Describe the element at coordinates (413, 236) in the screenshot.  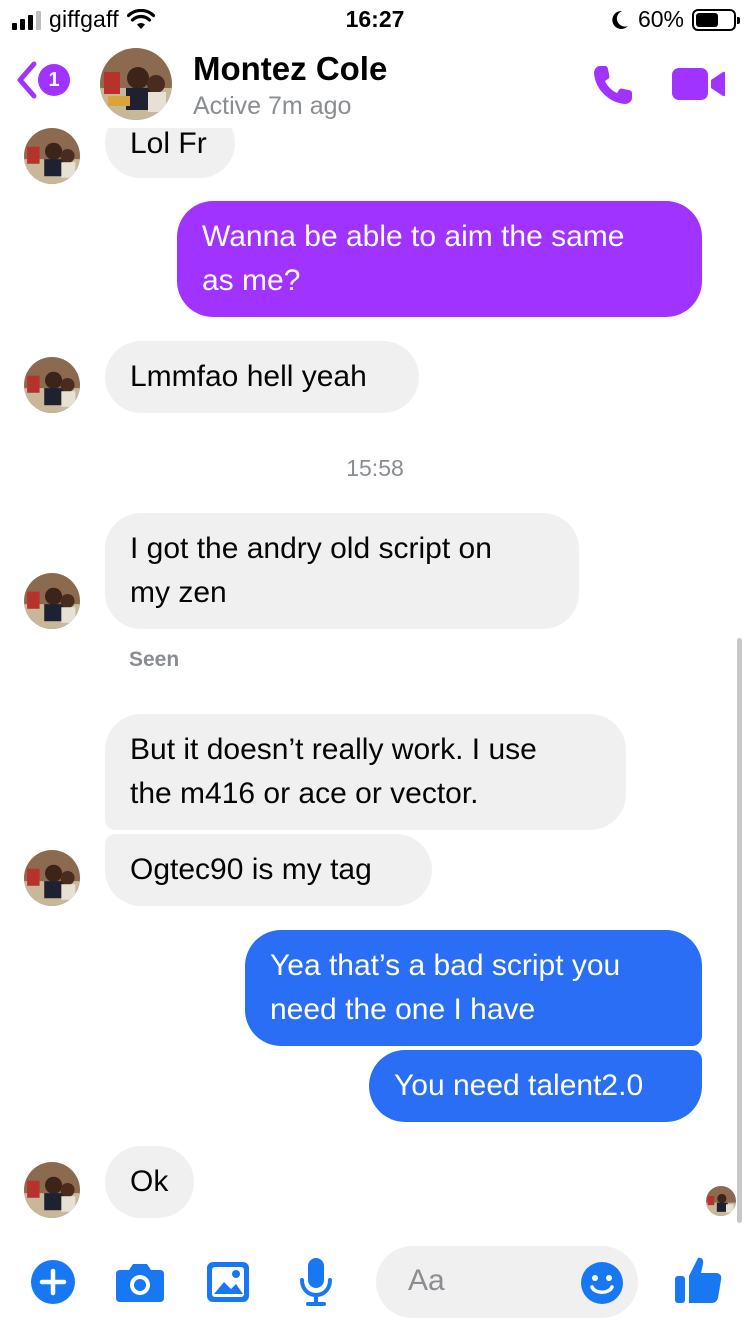
I see `message-text-line: Wanna be able to aim the same` at that location.